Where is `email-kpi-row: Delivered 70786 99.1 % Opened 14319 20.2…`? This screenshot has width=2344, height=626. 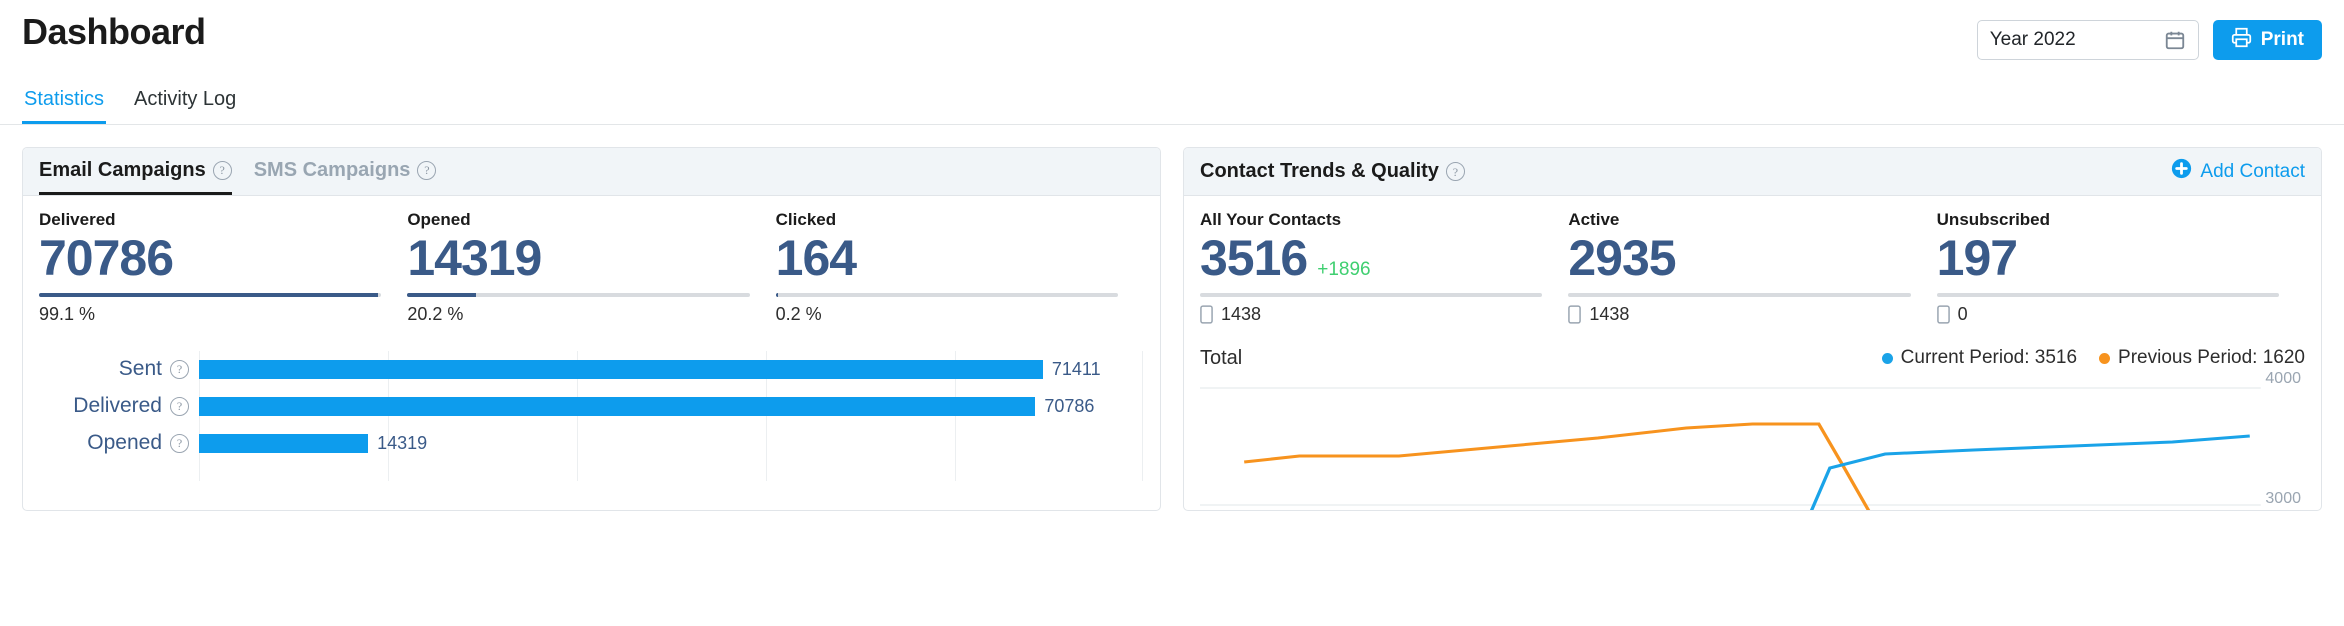 email-kpi-row: Delivered 70786 99.1 % Opened 14319 20.2… is located at coordinates (591, 267).